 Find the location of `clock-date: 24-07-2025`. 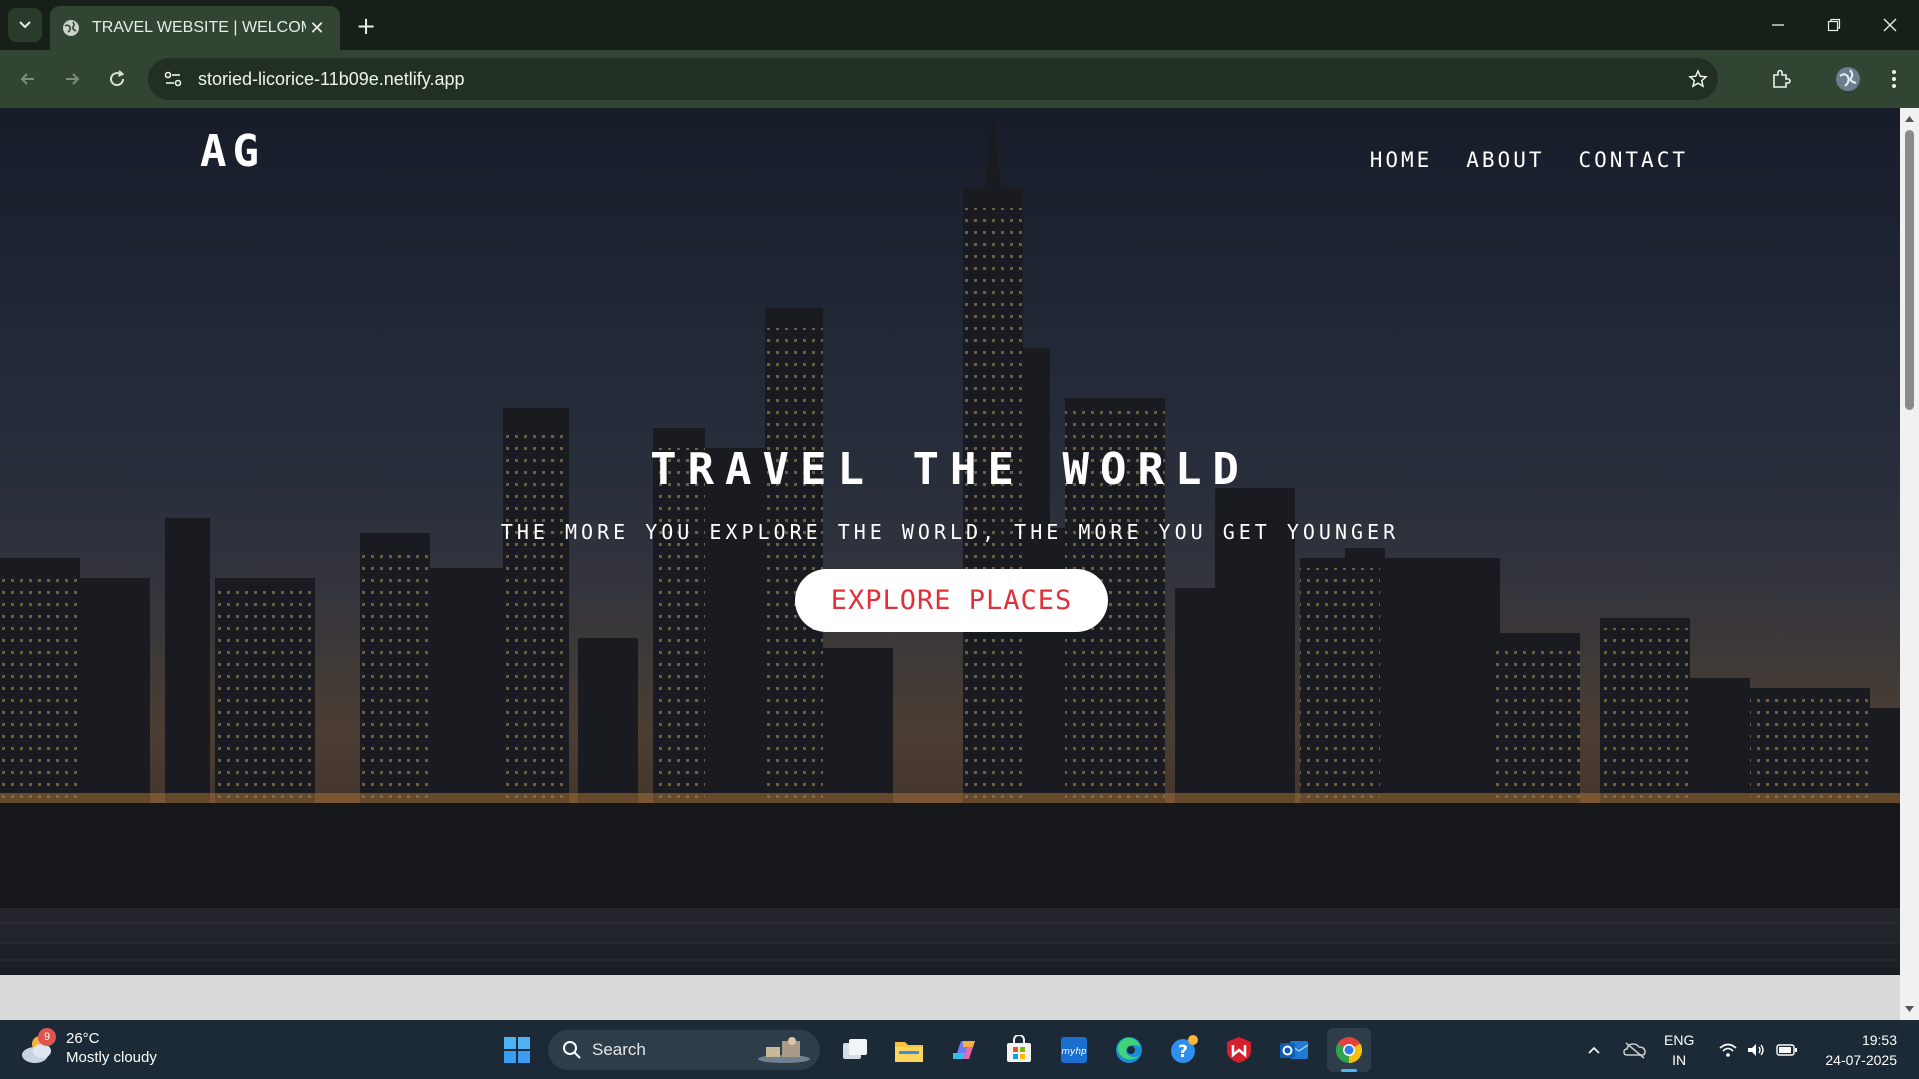

clock-date: 24-07-2025 is located at coordinates (1861, 1060).